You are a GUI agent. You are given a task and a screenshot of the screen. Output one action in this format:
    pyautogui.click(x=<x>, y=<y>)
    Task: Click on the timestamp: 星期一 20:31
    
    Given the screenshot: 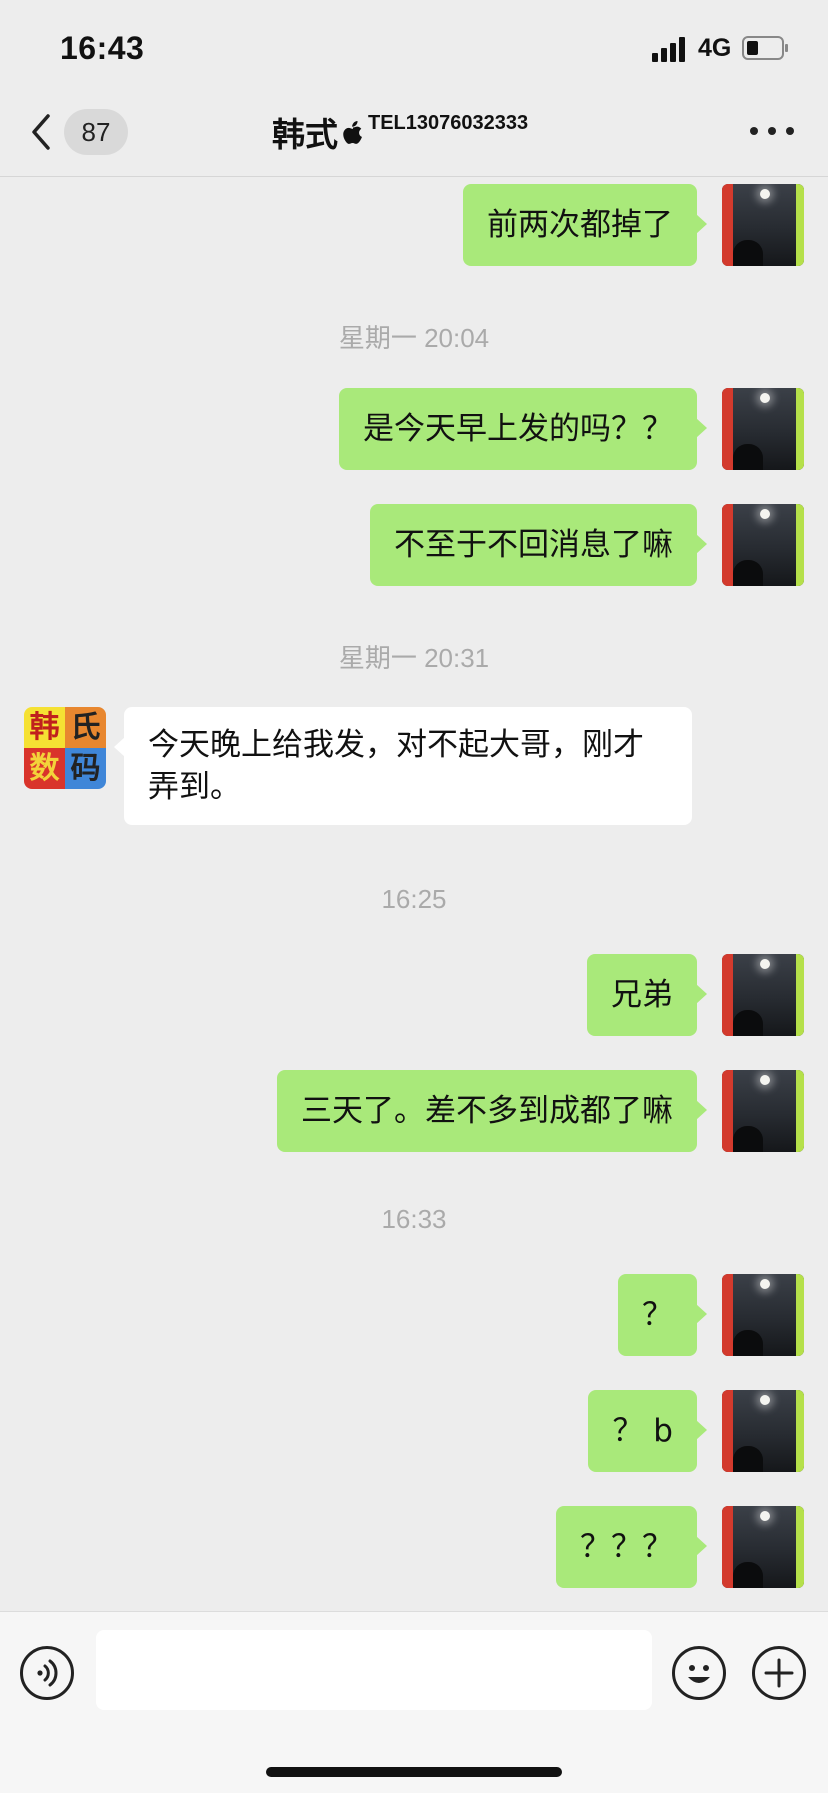 What is the action you would take?
    pyautogui.click(x=414, y=658)
    